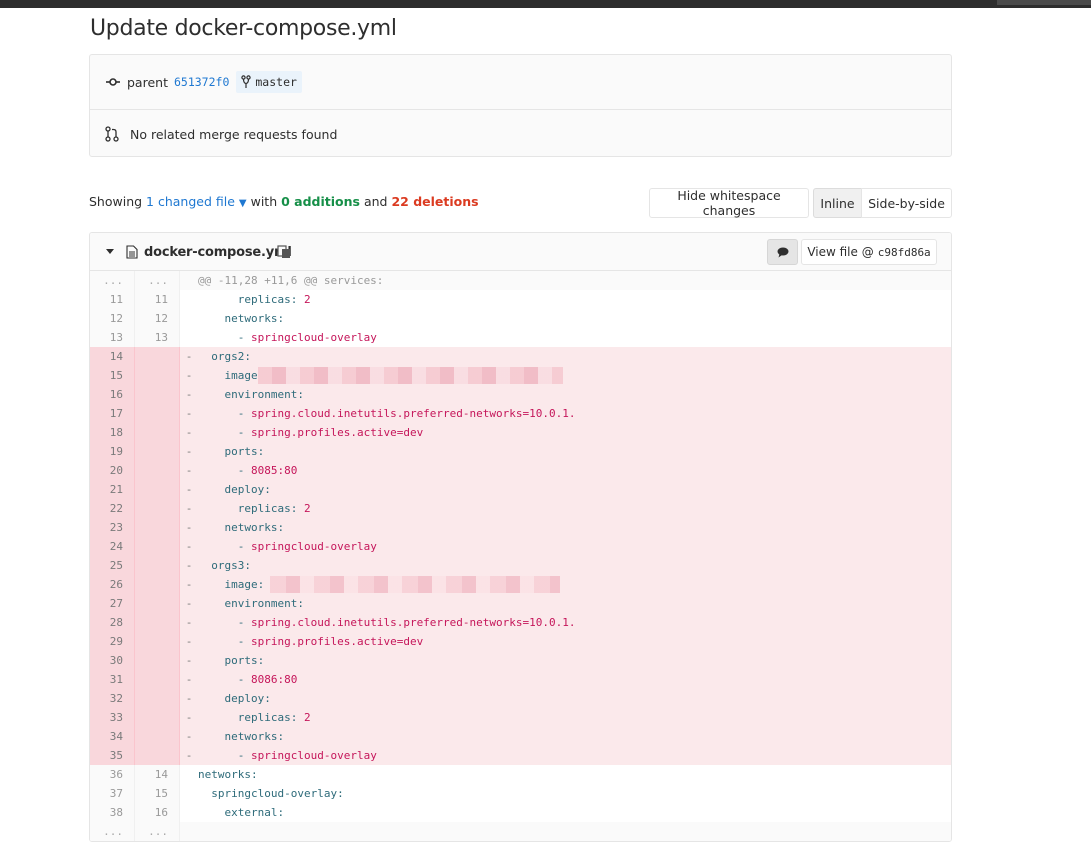 Image resolution: width=1091 pixels, height=849 pixels. Describe the element at coordinates (112, 793) in the screenshot. I see `old-line-number: 37` at that location.